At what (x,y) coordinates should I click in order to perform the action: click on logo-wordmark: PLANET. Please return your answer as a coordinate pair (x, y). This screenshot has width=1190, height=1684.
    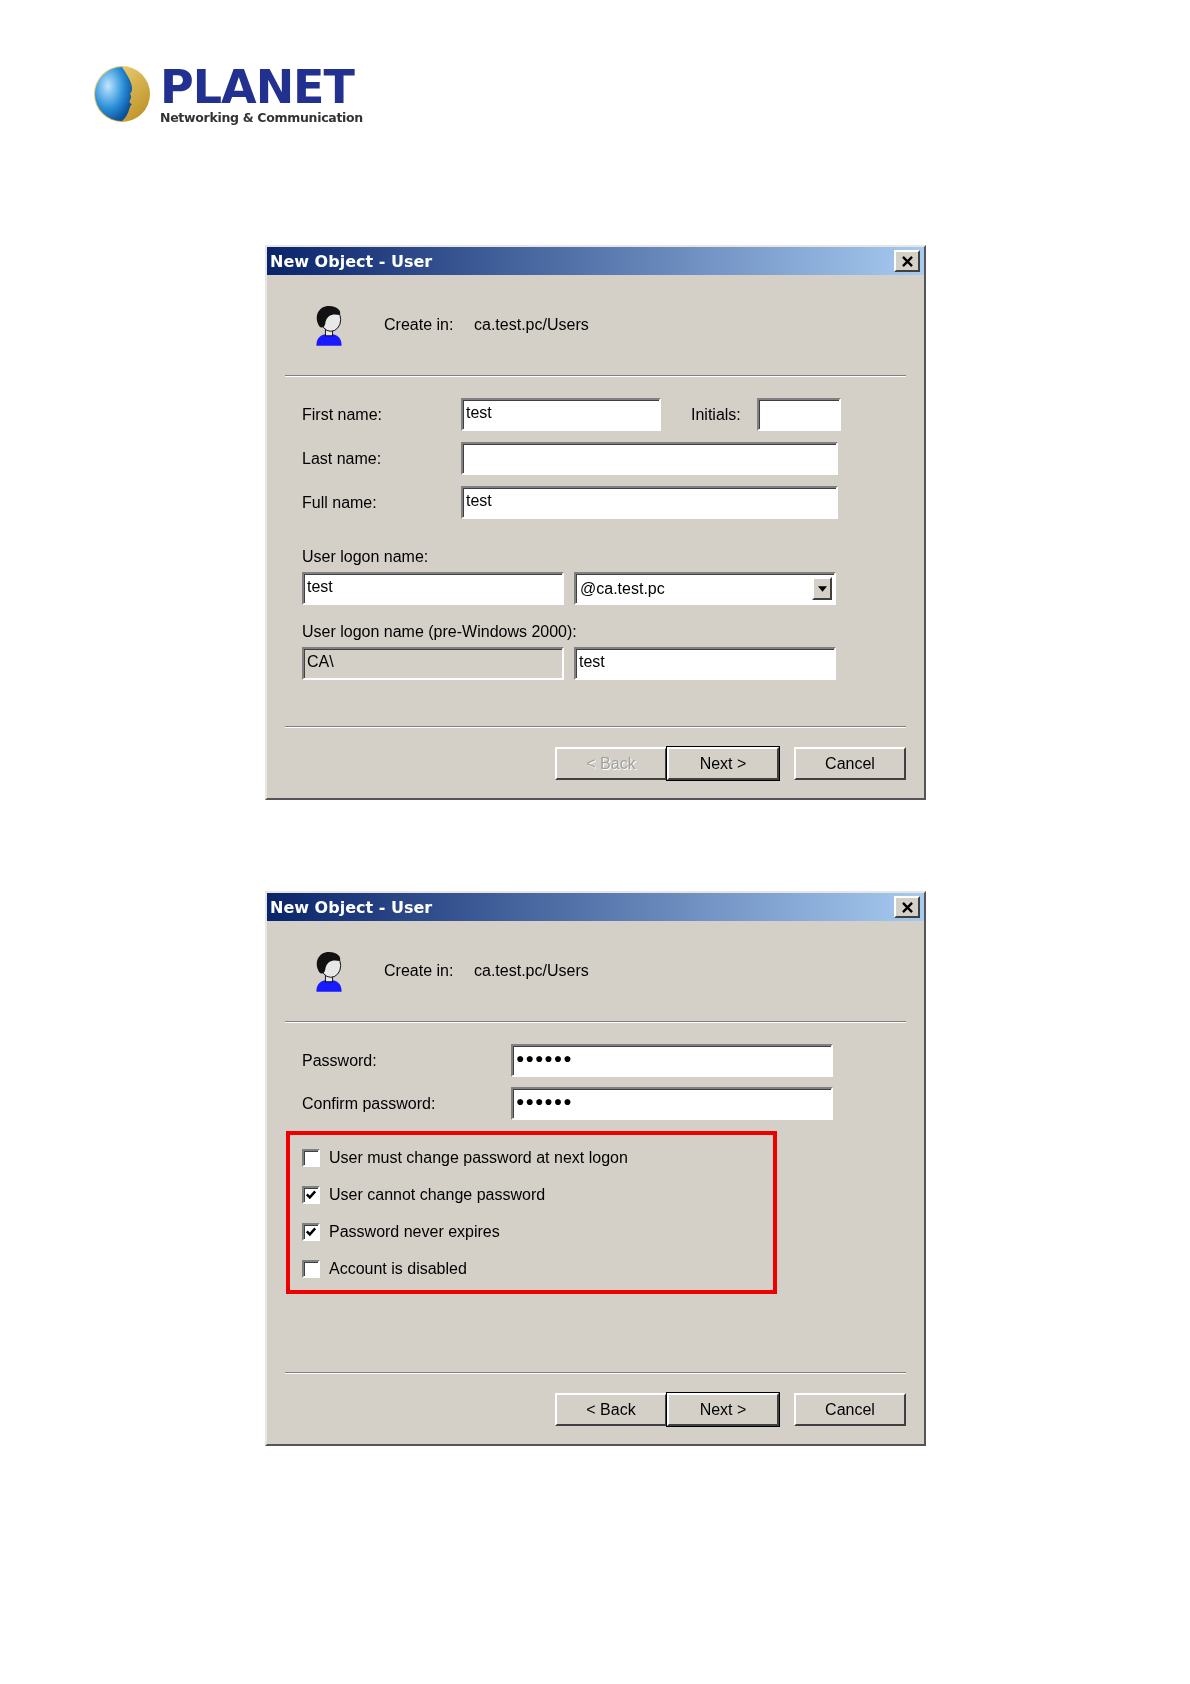
    Looking at the image, I should click on (257, 86).